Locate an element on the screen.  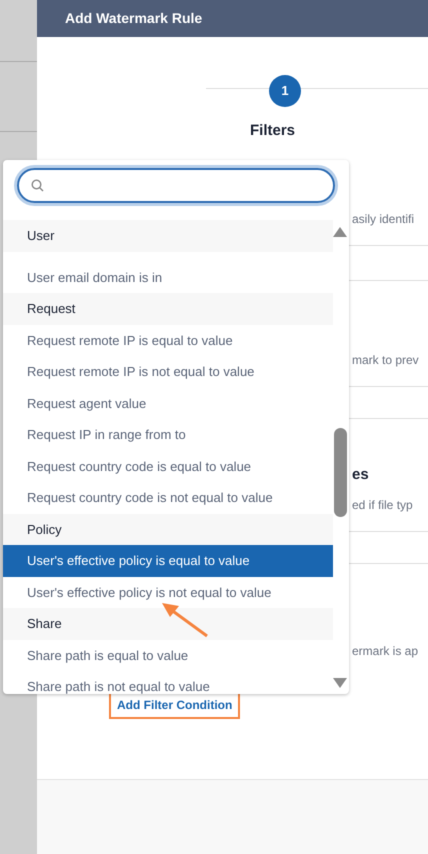
search-field is located at coordinates (176, 185).